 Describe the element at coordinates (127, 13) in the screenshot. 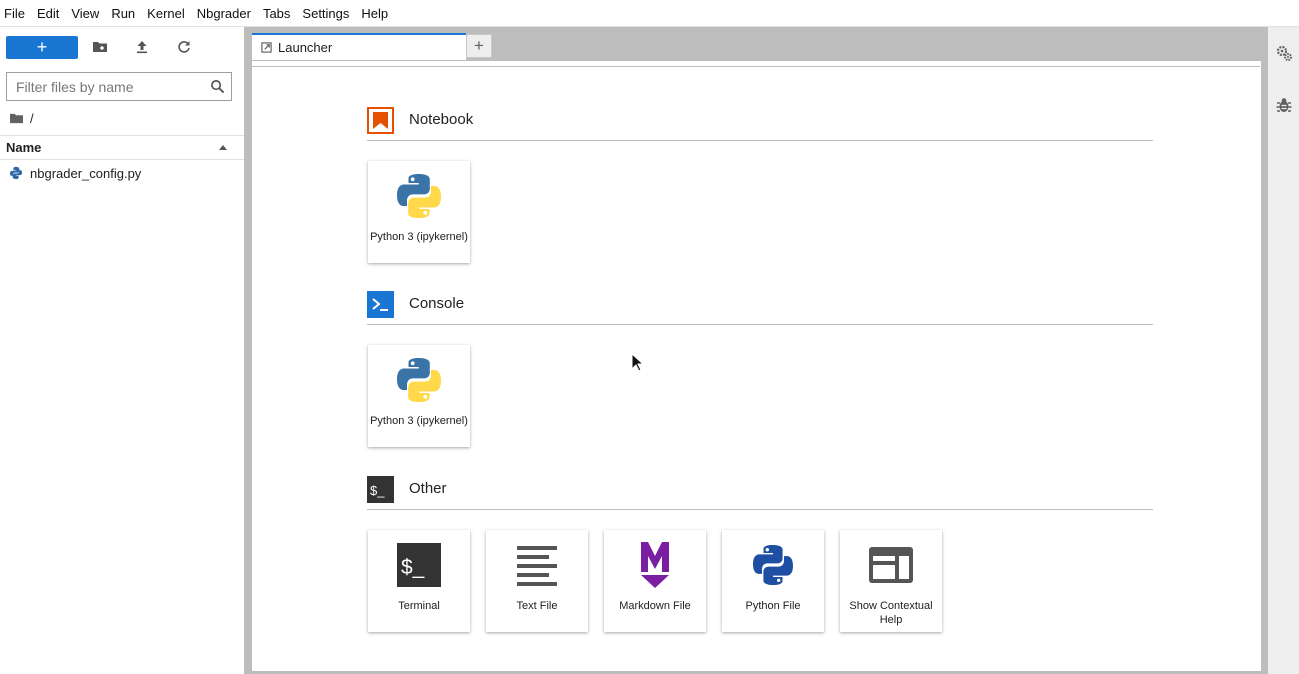

I see `menu-run: Run` at that location.